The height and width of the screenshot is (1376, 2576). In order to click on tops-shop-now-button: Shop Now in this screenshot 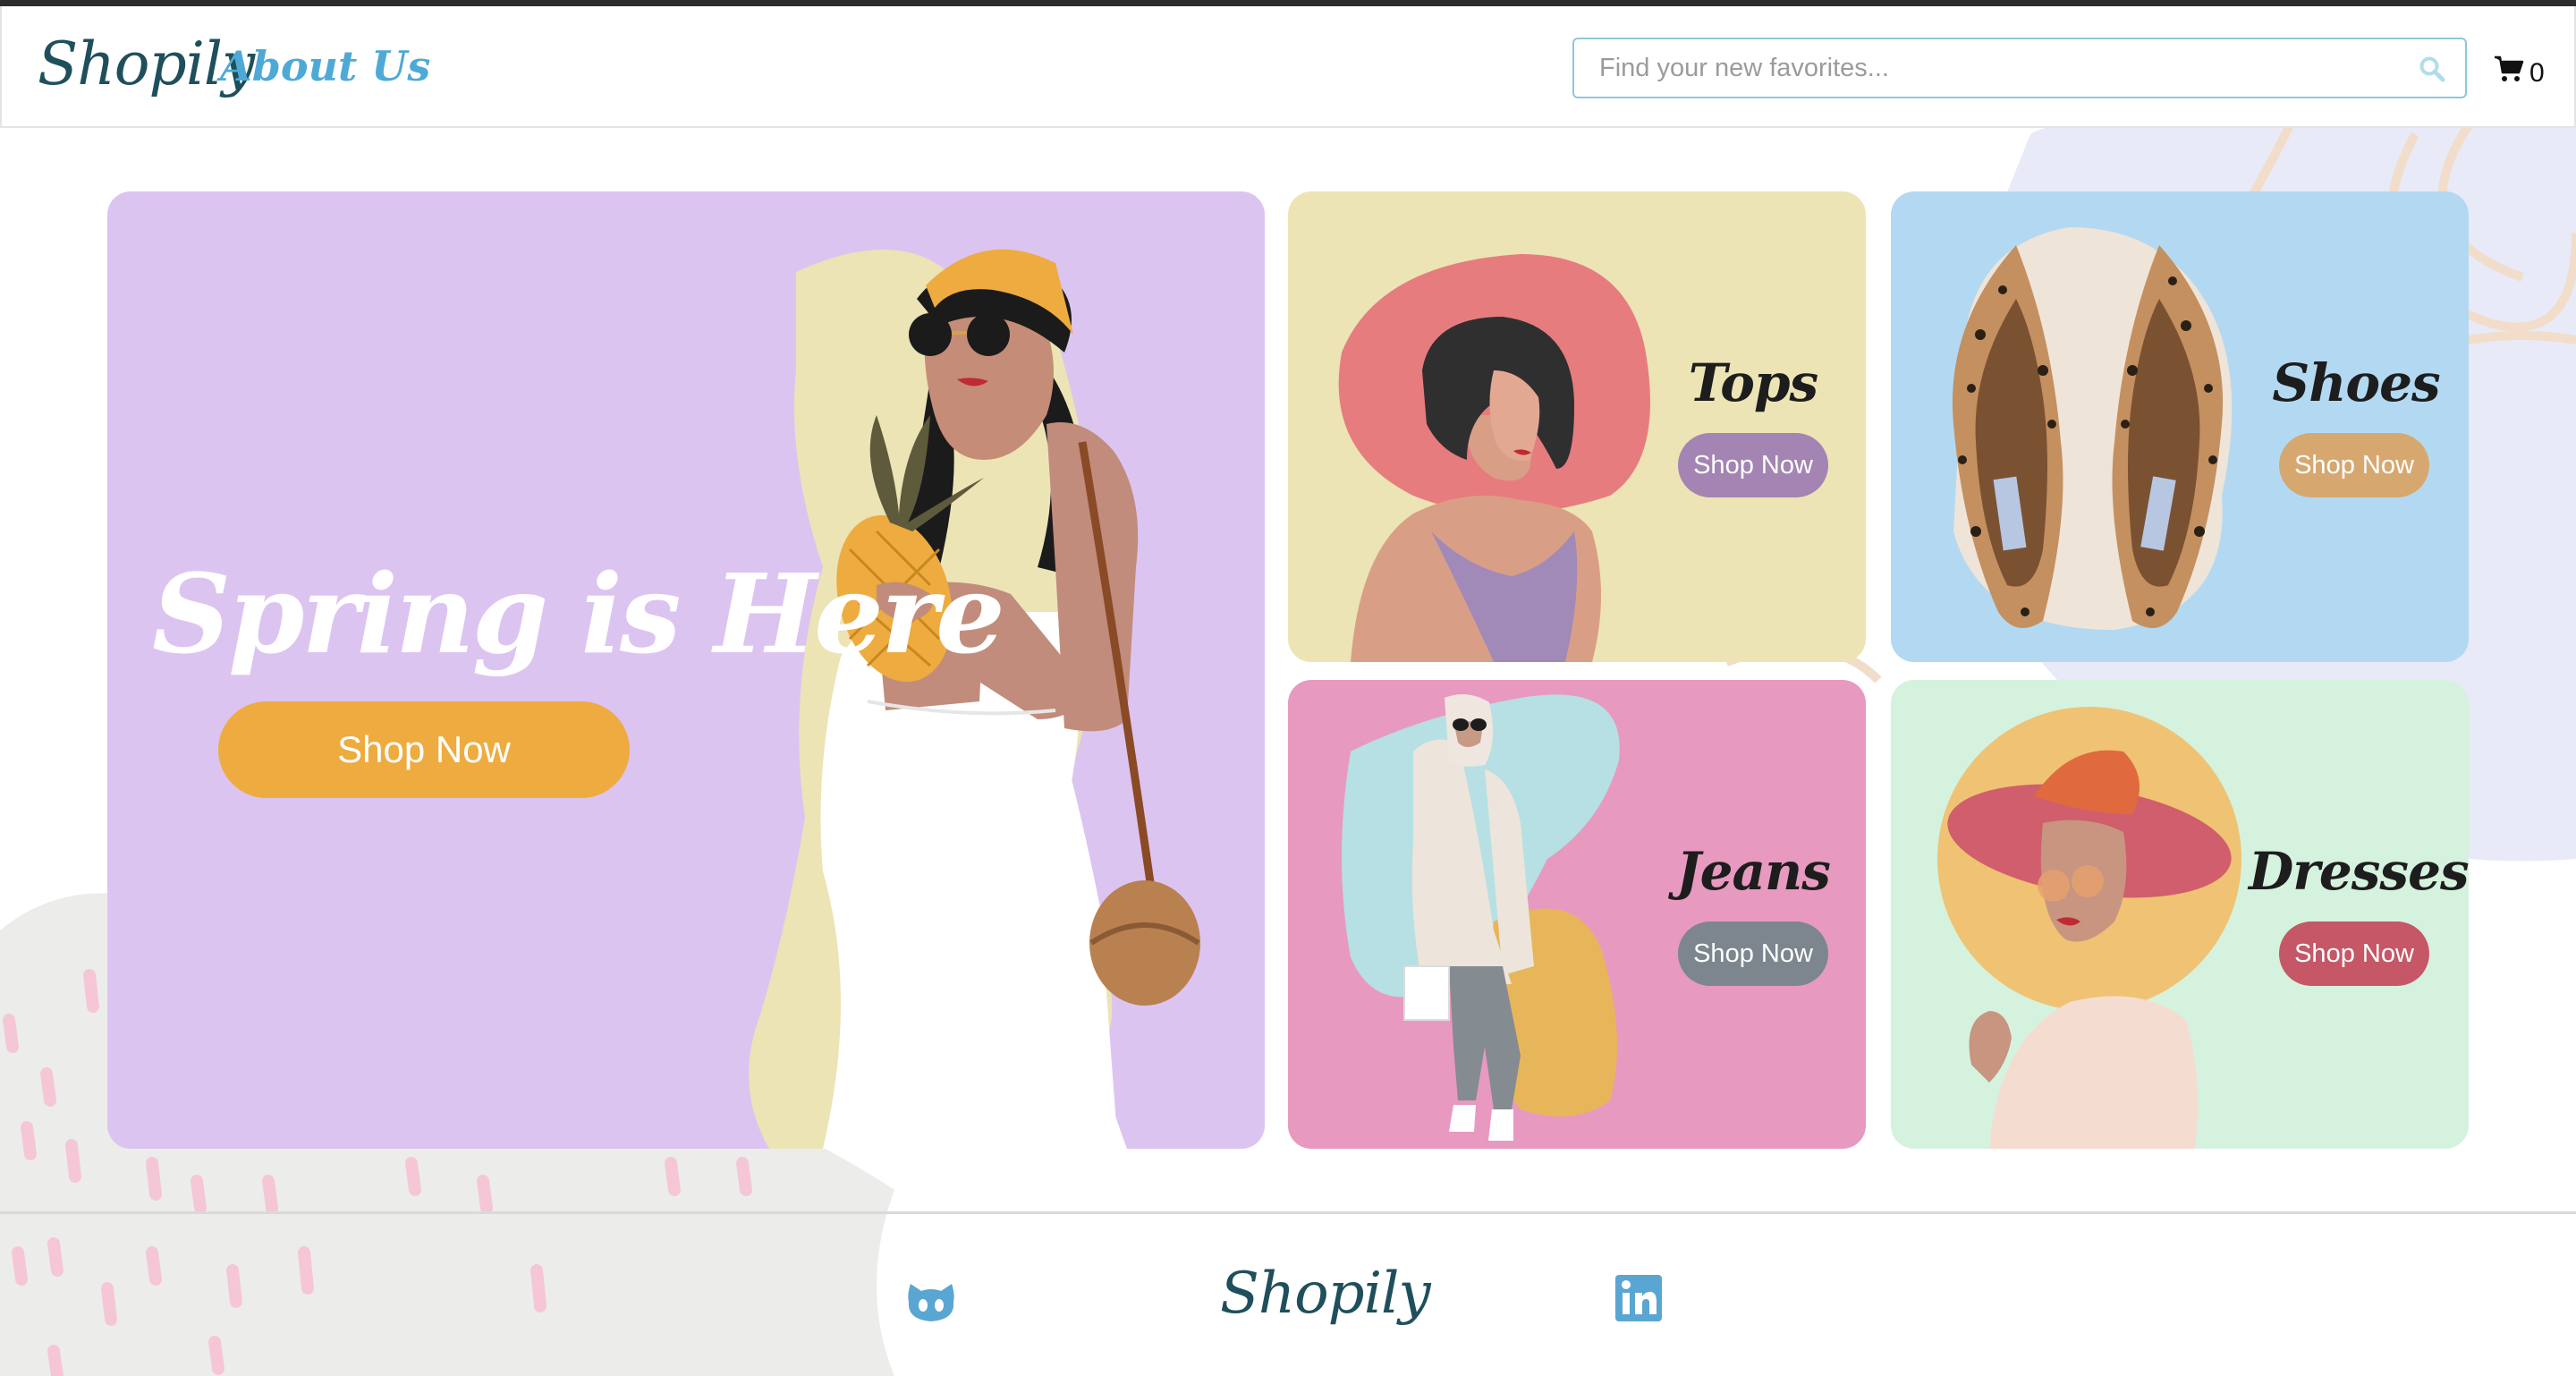, I will do `click(1753, 465)`.